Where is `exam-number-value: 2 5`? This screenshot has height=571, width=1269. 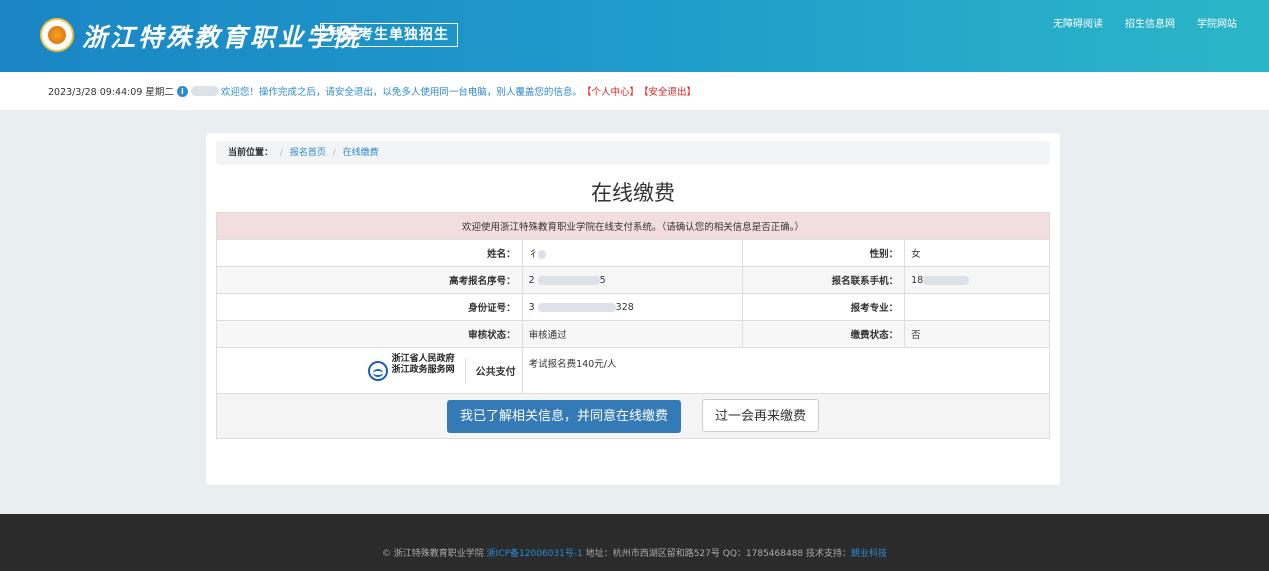 exam-number-value: 2 5 is located at coordinates (632, 280).